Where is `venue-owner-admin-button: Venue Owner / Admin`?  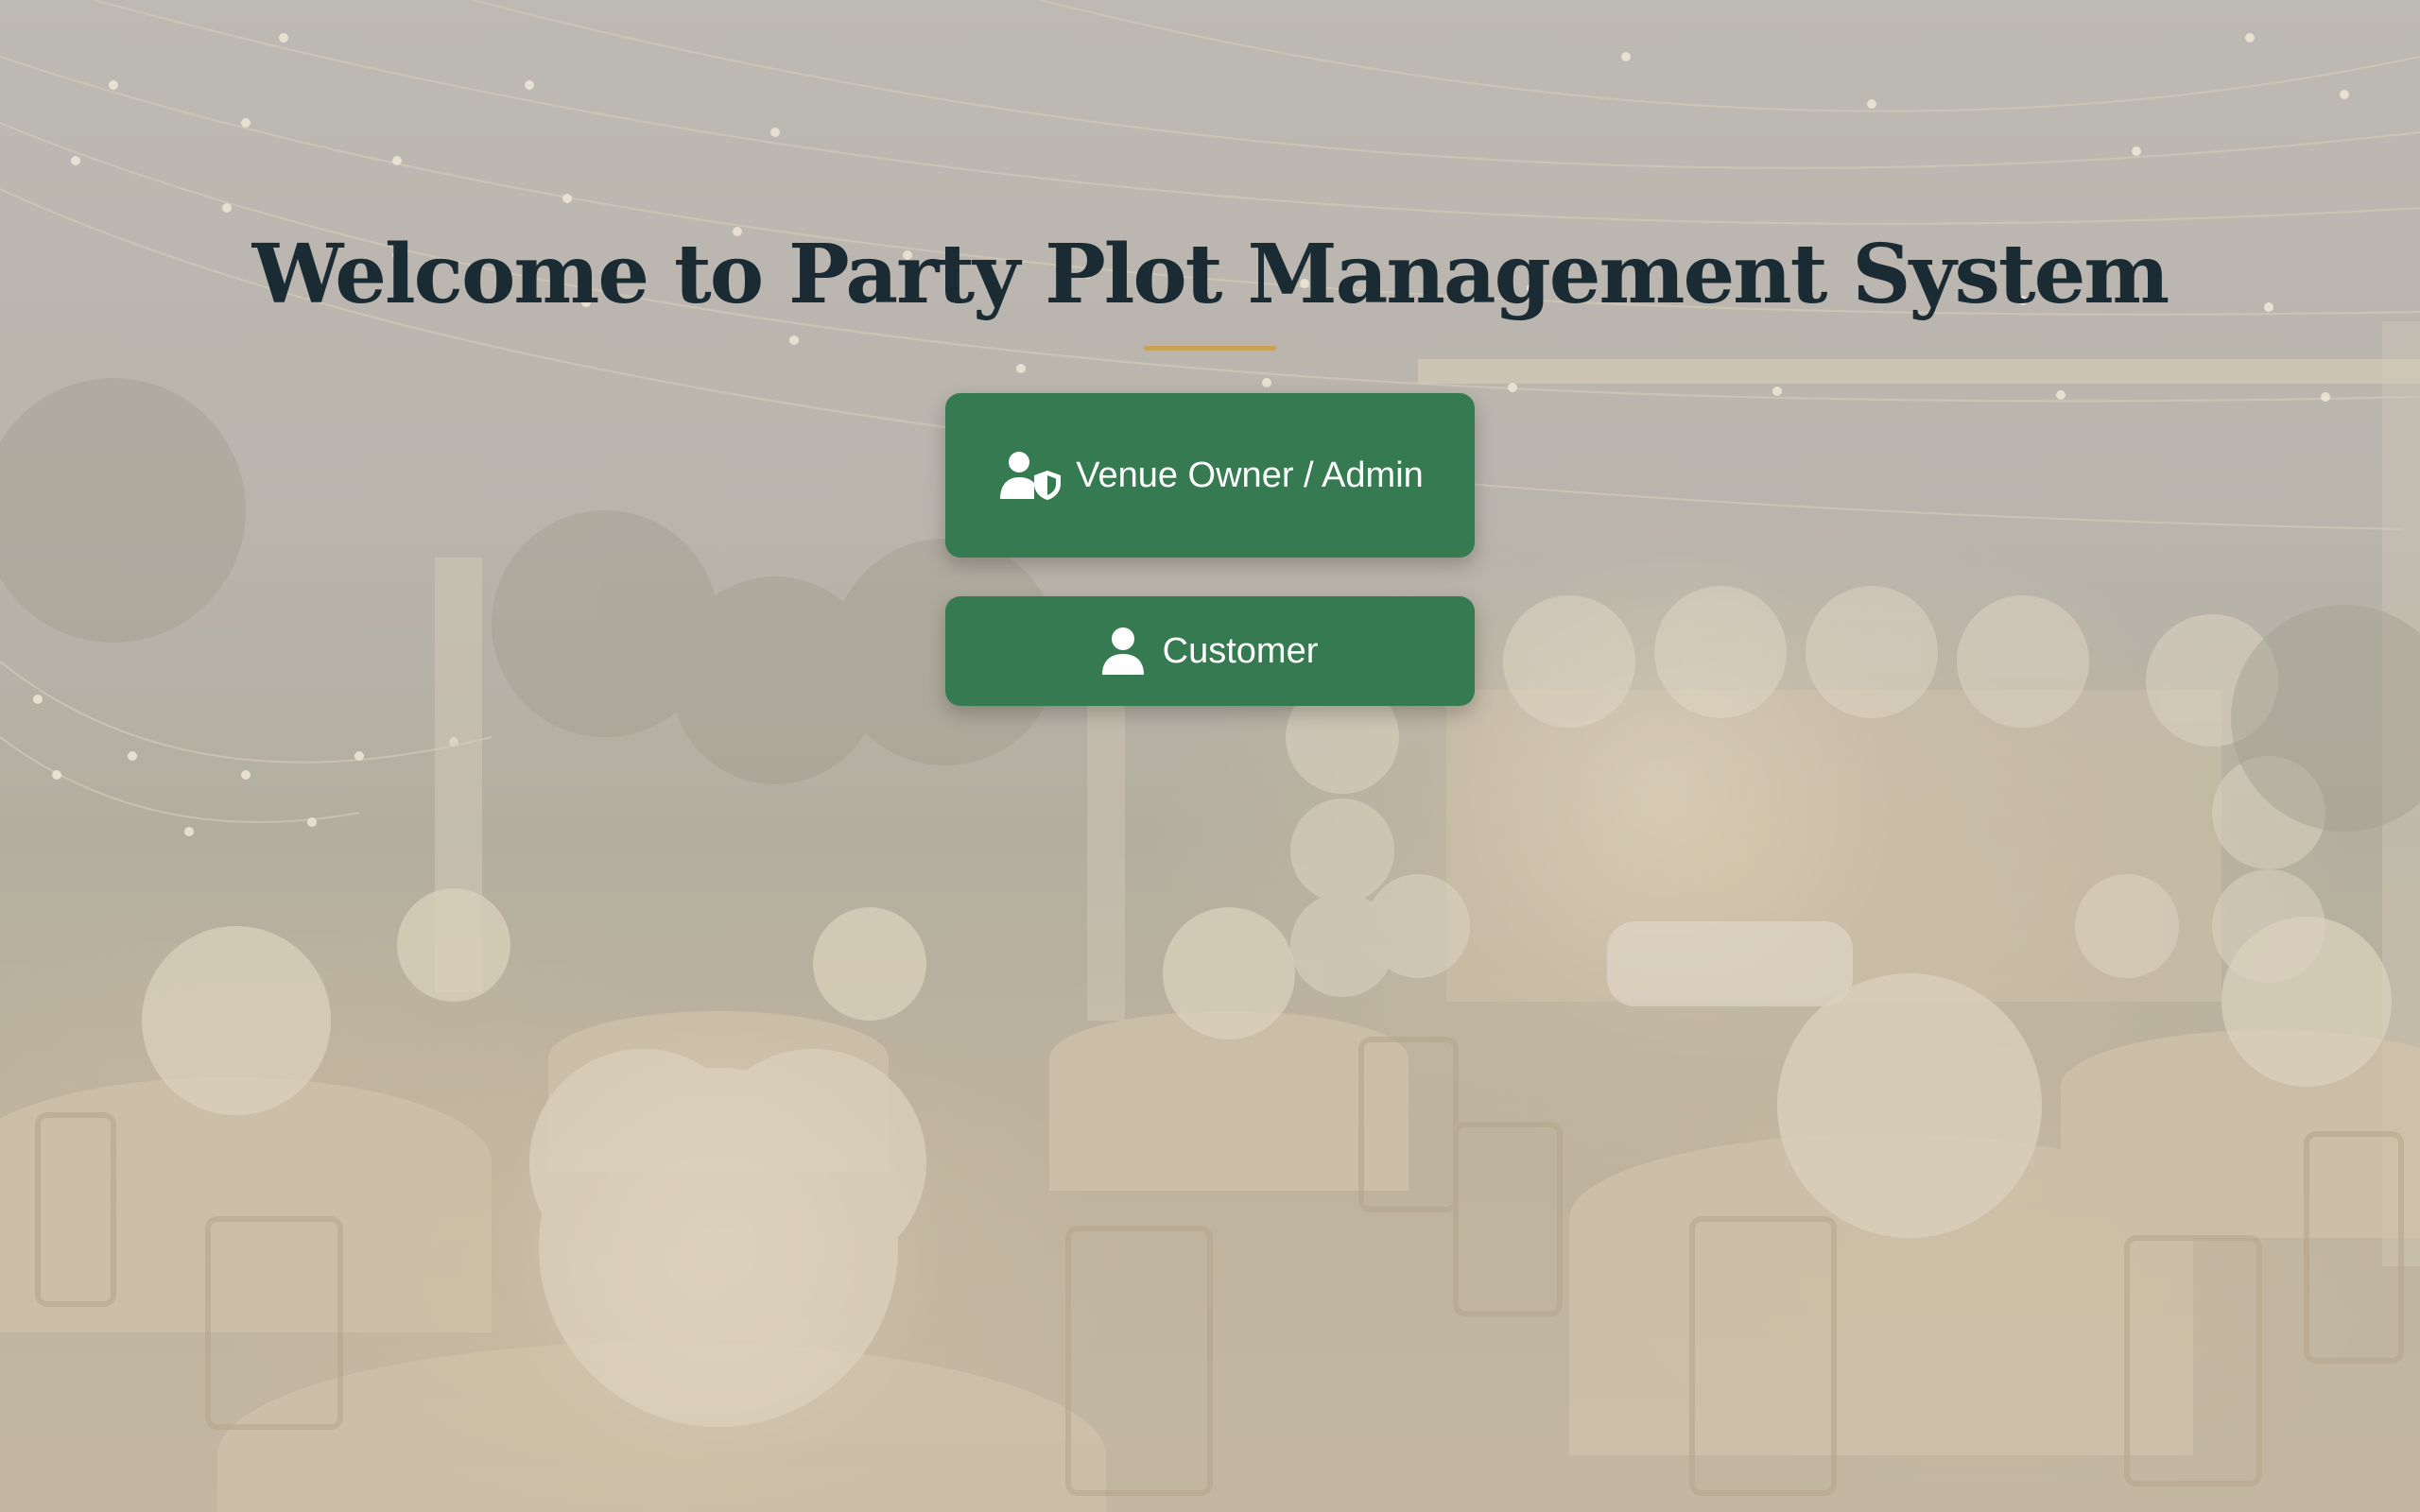
venue-owner-admin-button: Venue Owner / Admin is located at coordinates (1210, 475).